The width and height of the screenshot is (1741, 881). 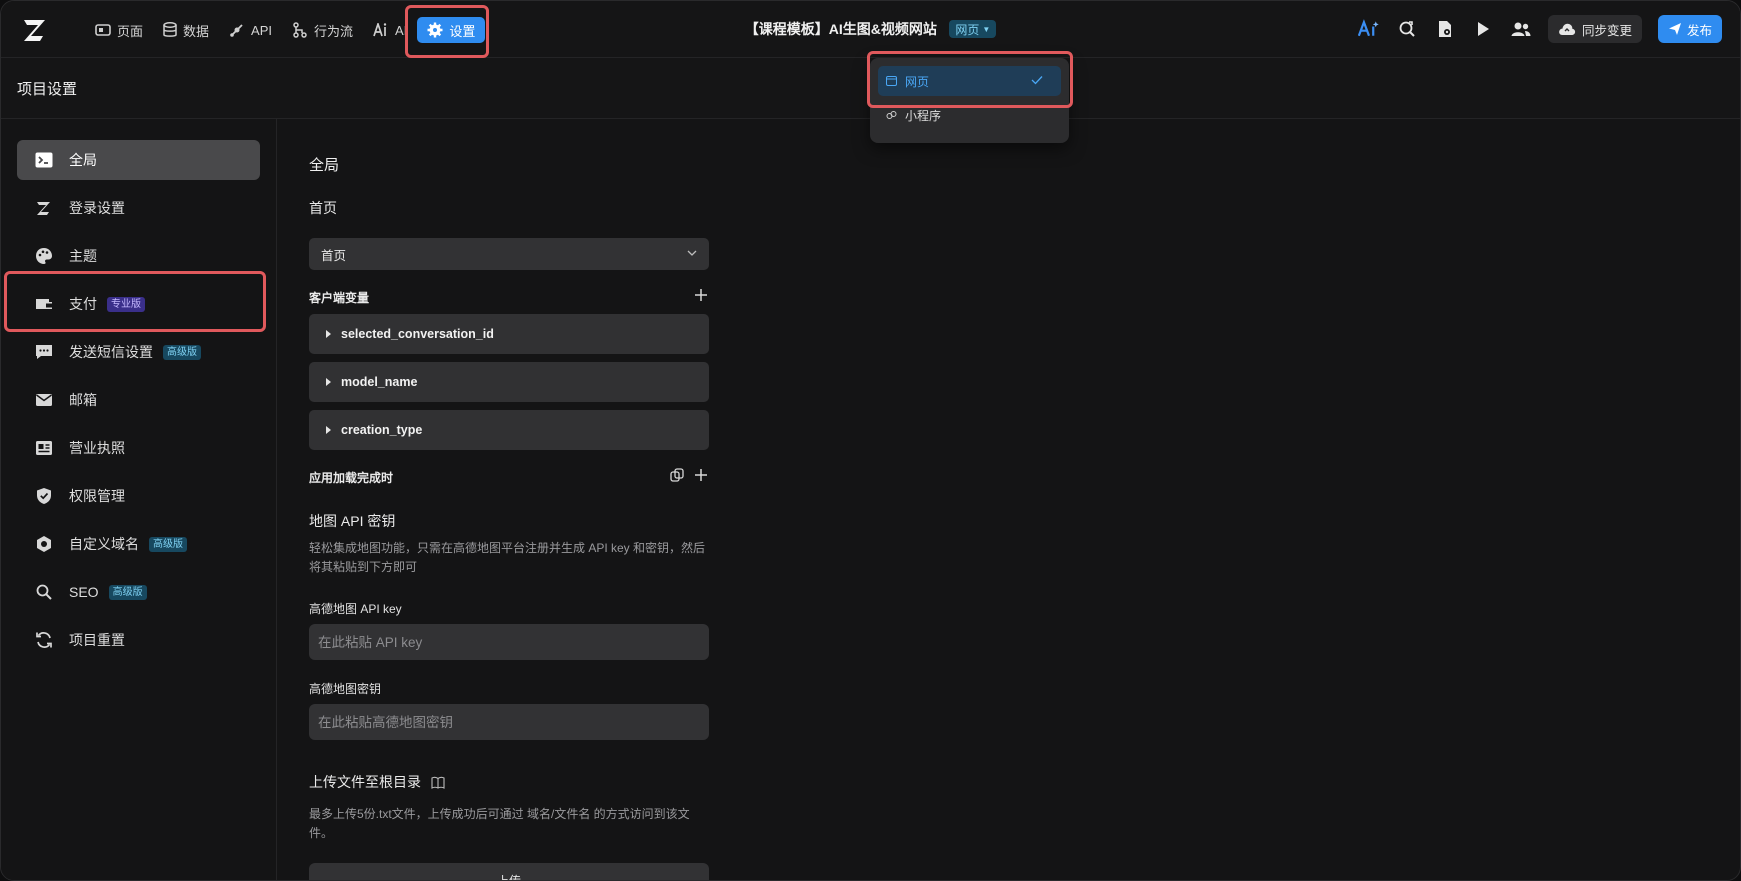 What do you see at coordinates (138, 160) in the screenshot?
I see `sidebar-item-global: 全局` at bounding box center [138, 160].